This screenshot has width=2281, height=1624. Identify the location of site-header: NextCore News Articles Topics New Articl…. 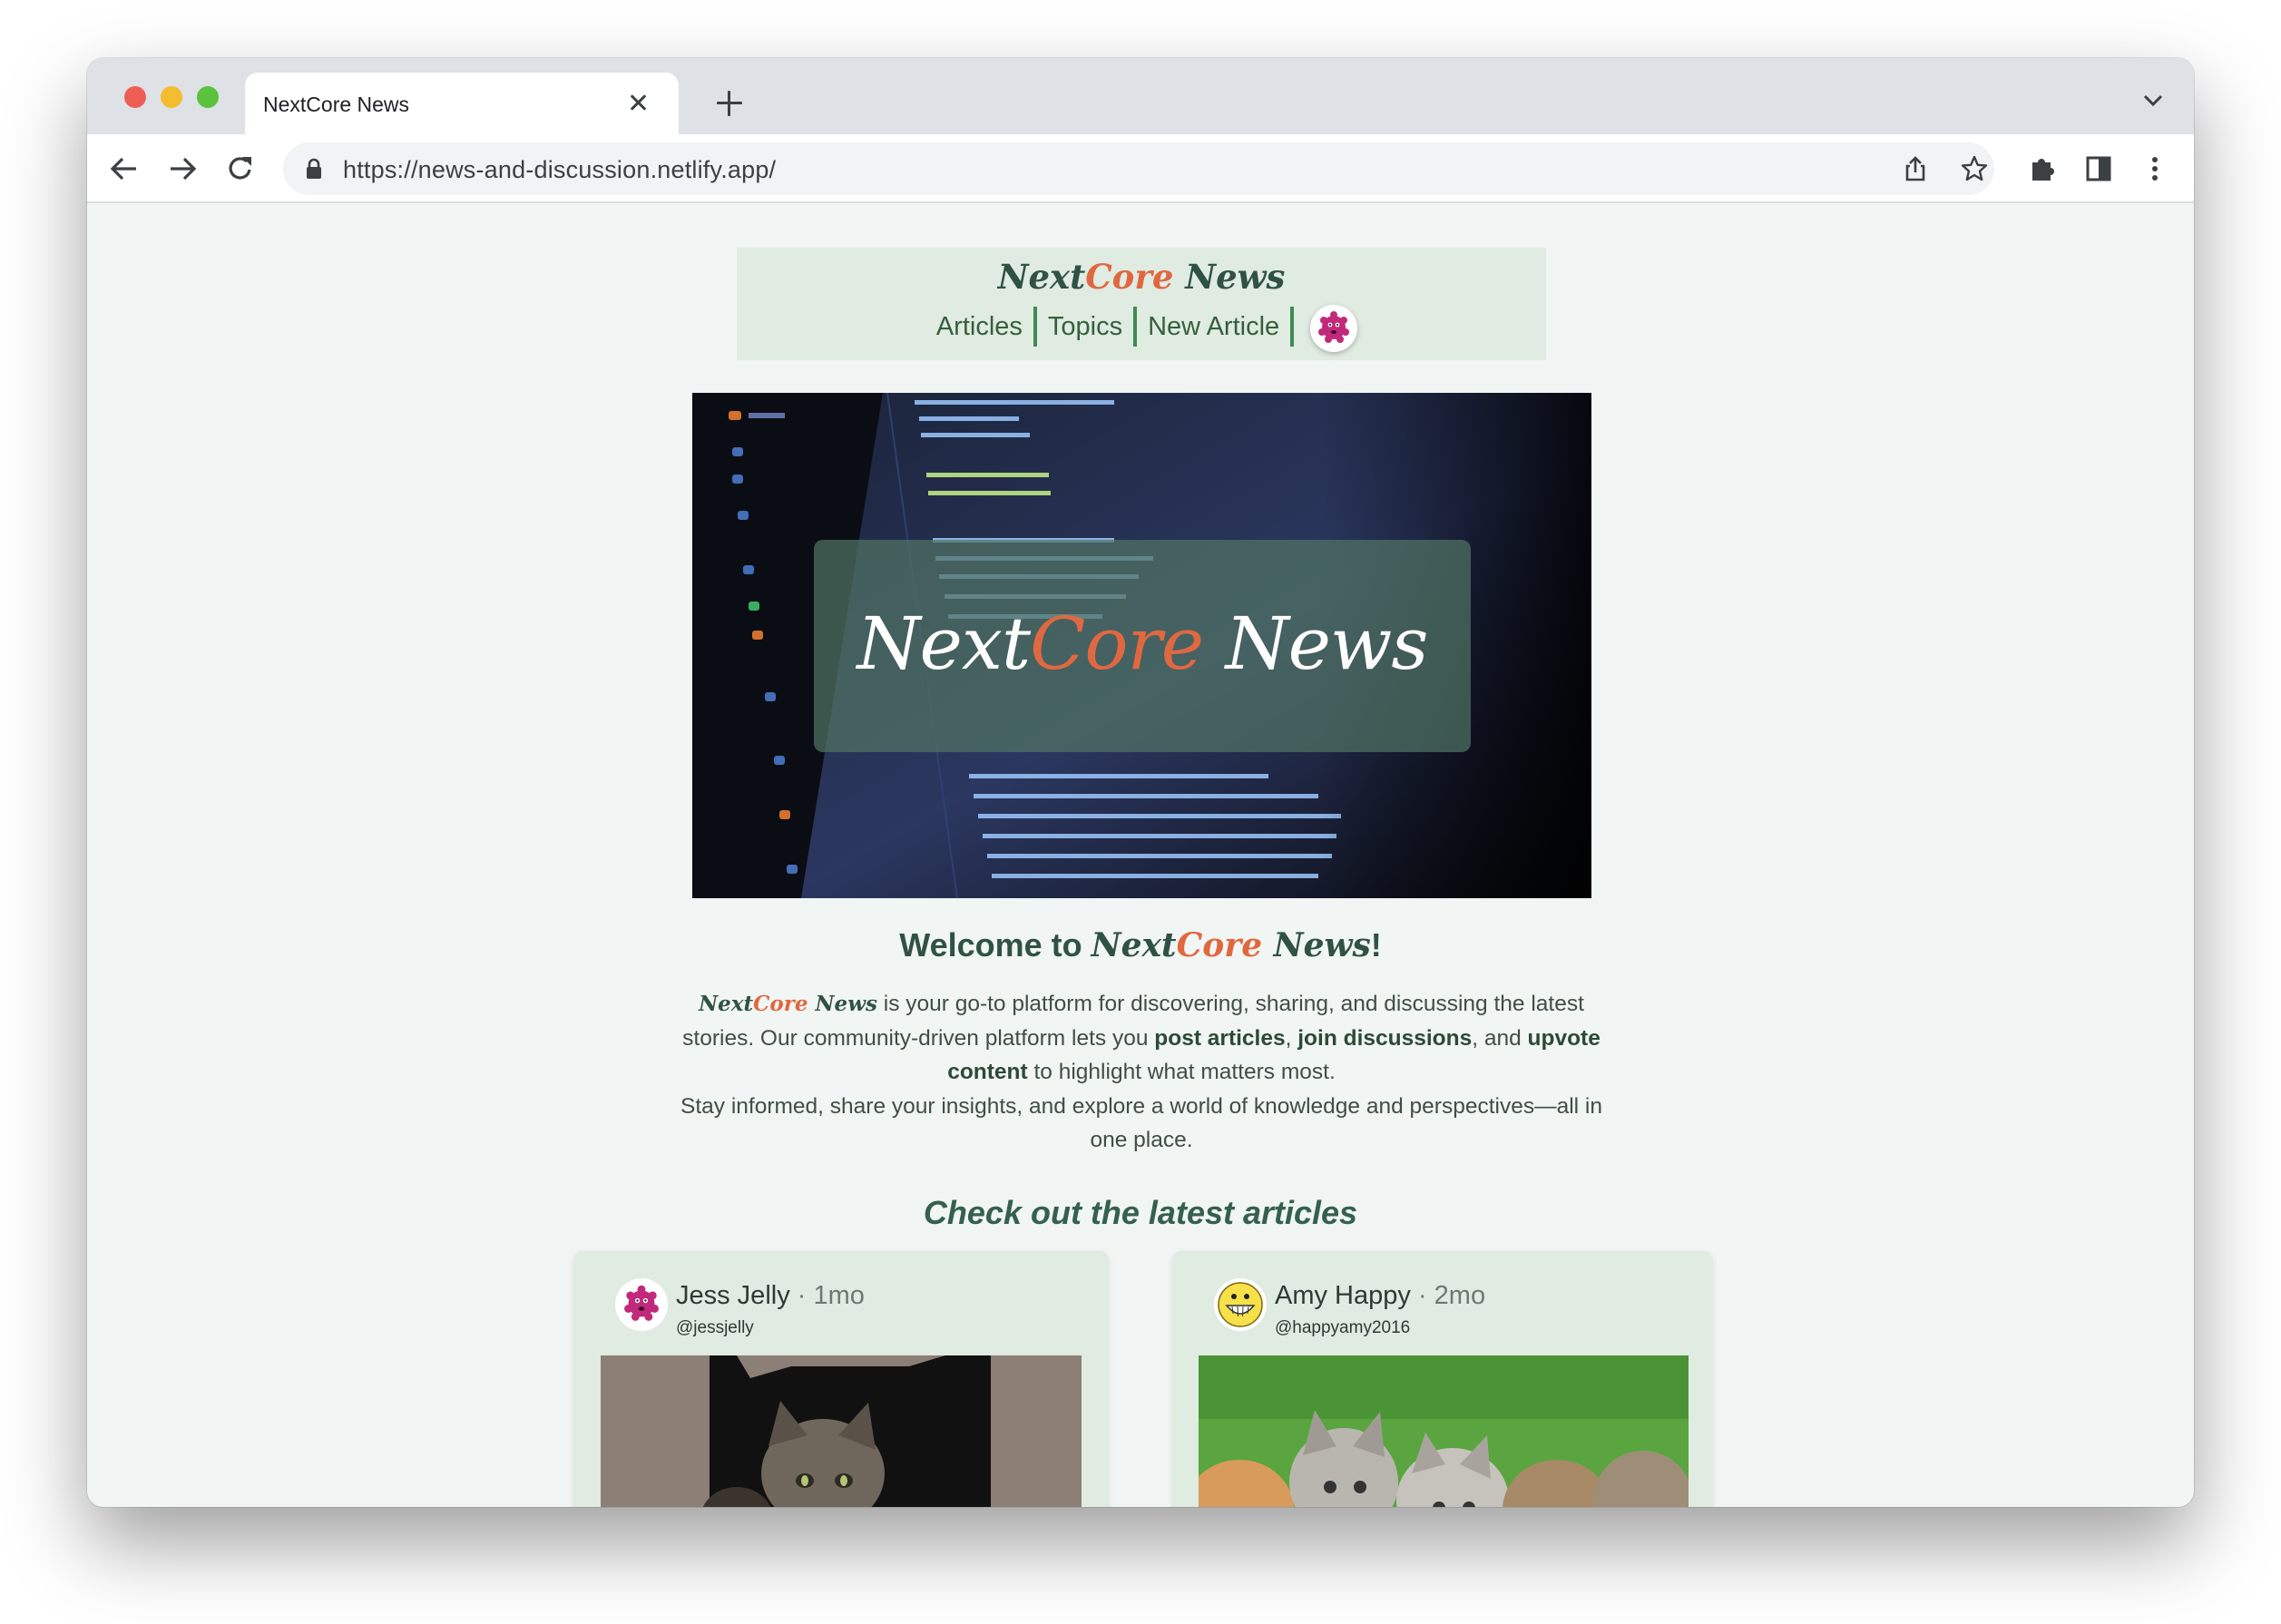
(1141, 304).